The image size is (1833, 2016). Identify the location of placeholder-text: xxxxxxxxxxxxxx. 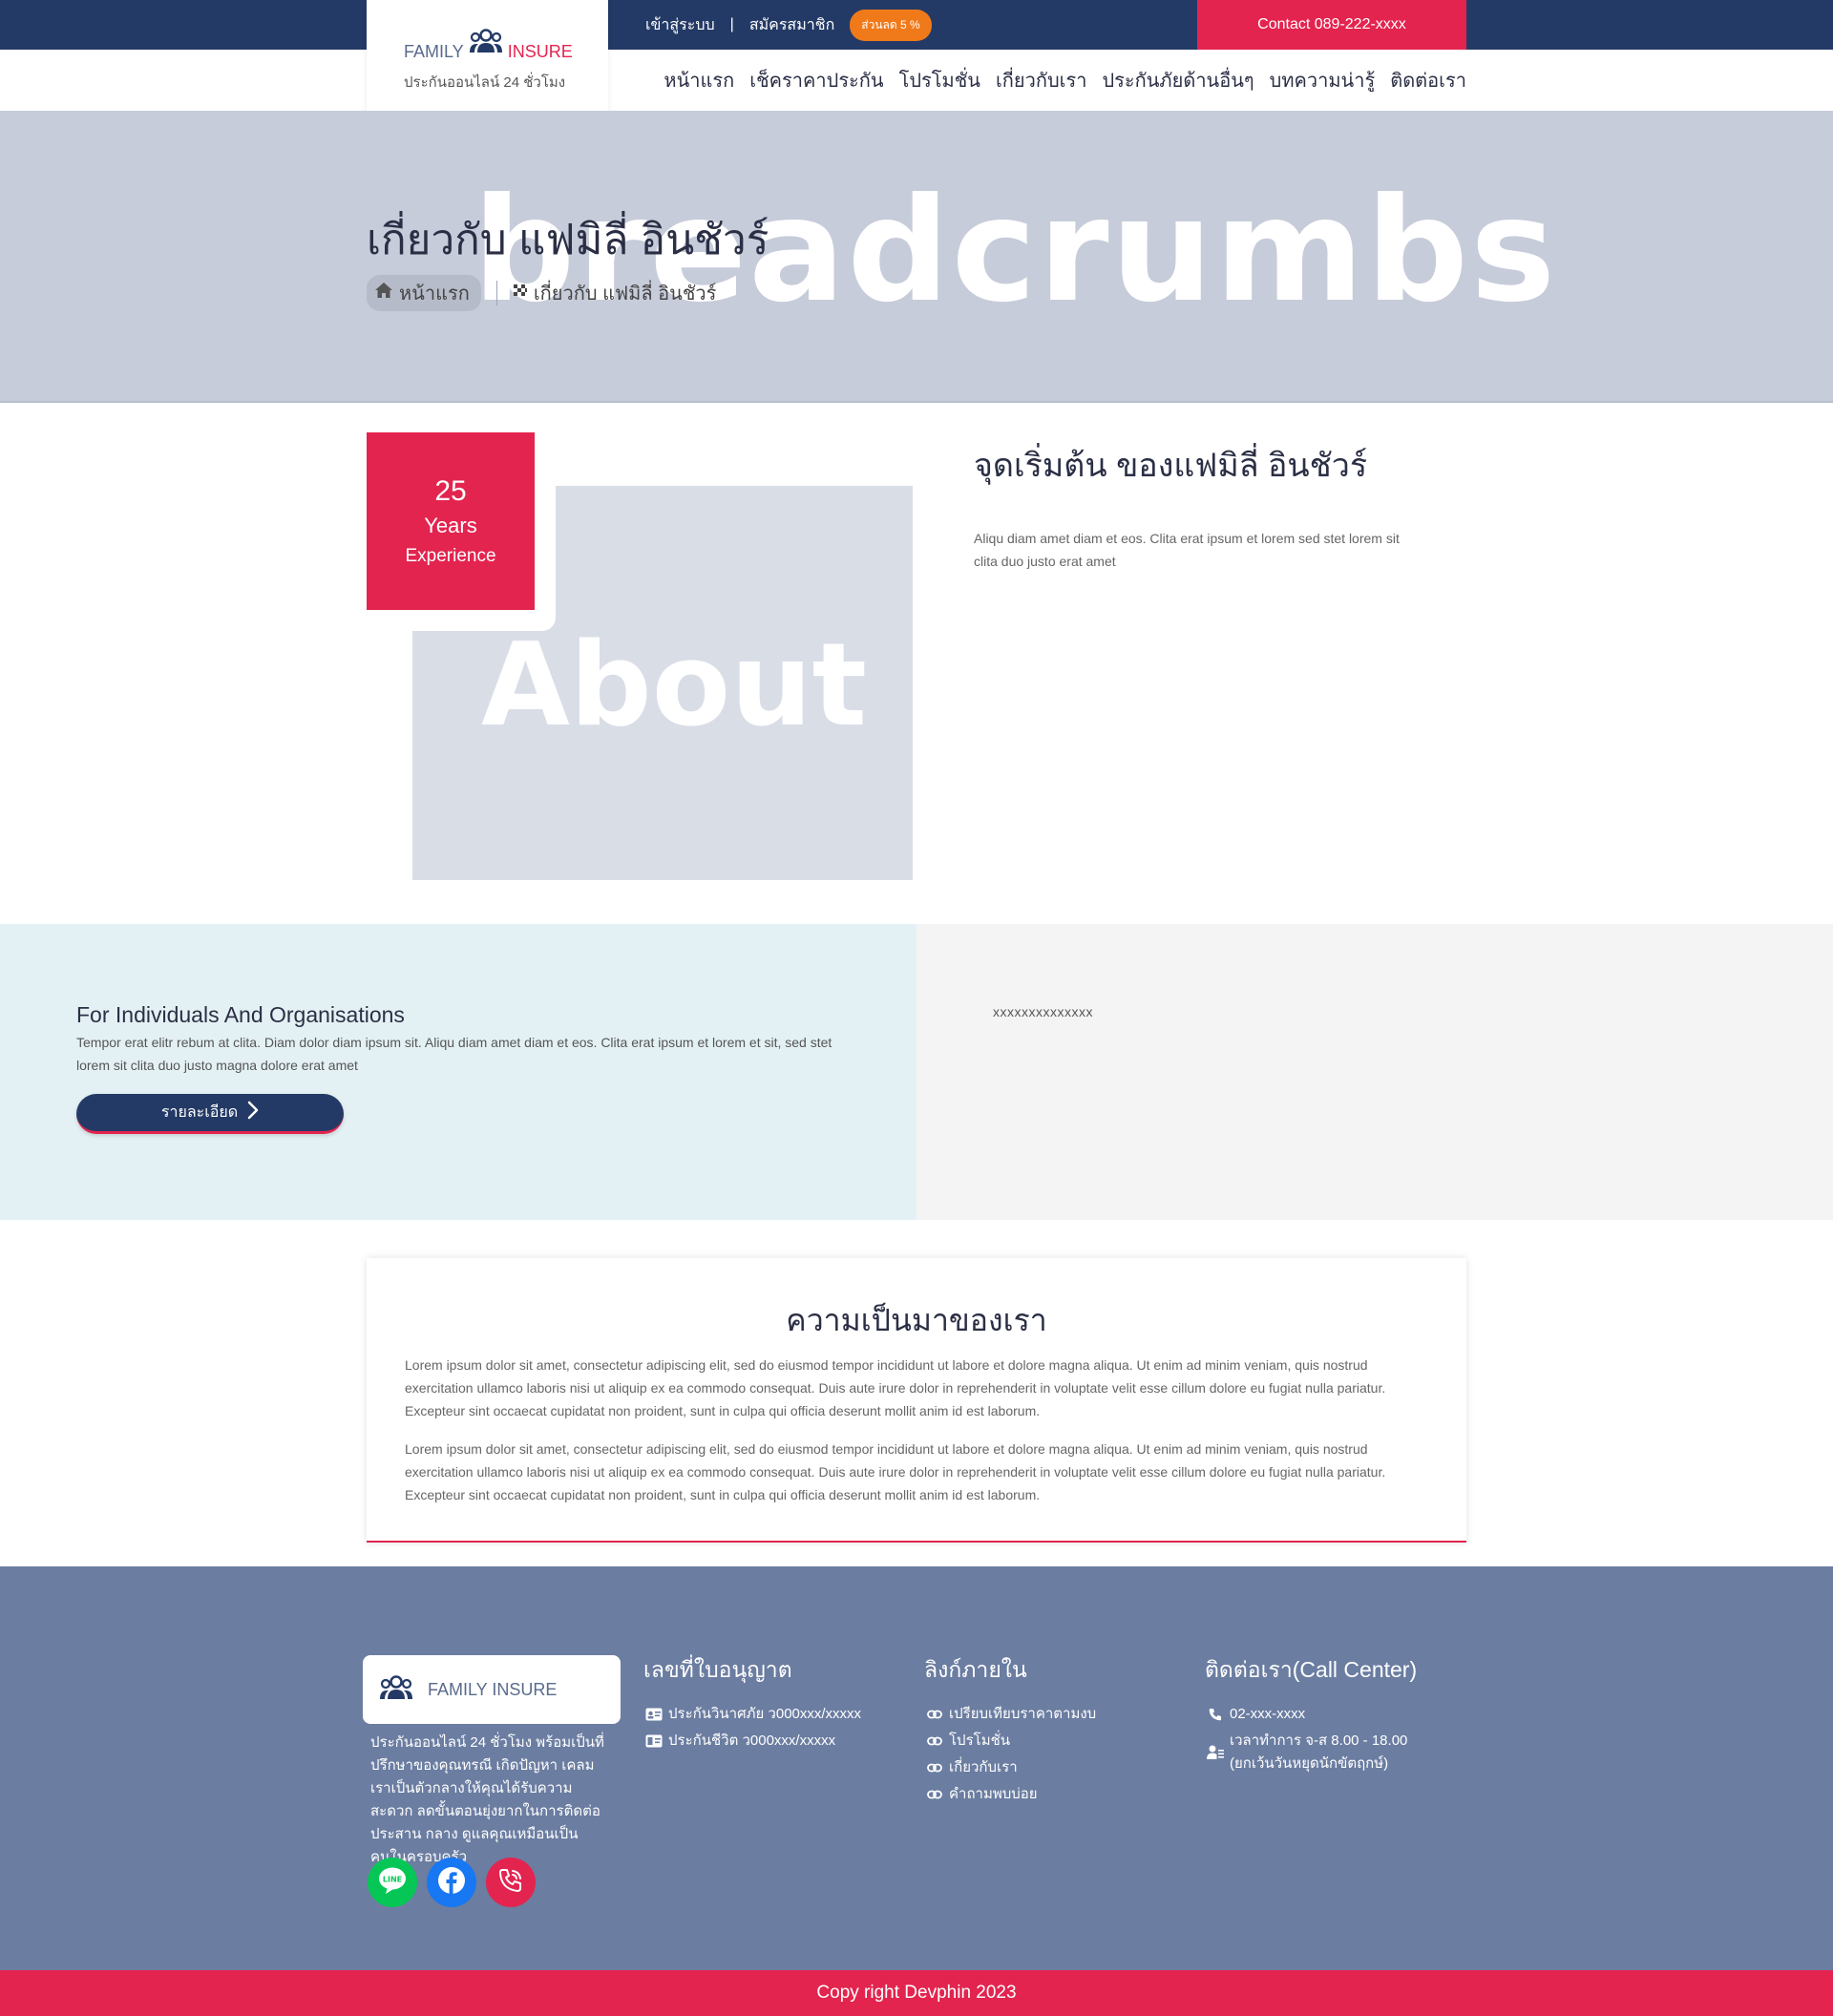
(1043, 1012).